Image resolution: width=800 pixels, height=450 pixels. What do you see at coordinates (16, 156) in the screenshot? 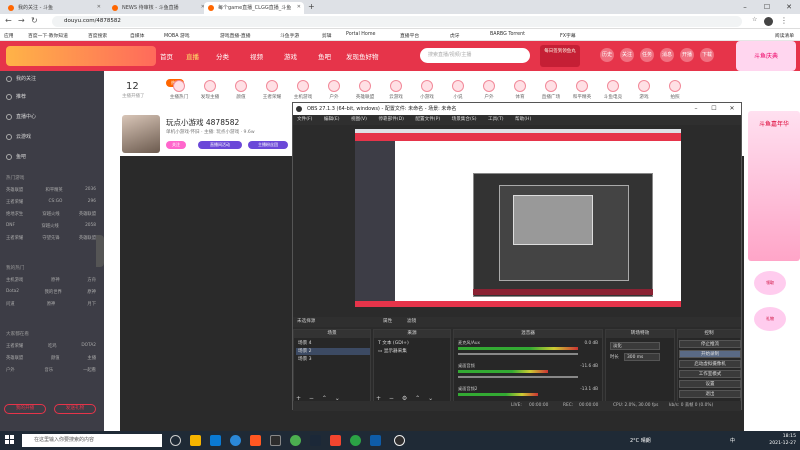
I see `sidebar-item-fishbar: 鱼吧` at bounding box center [16, 156].